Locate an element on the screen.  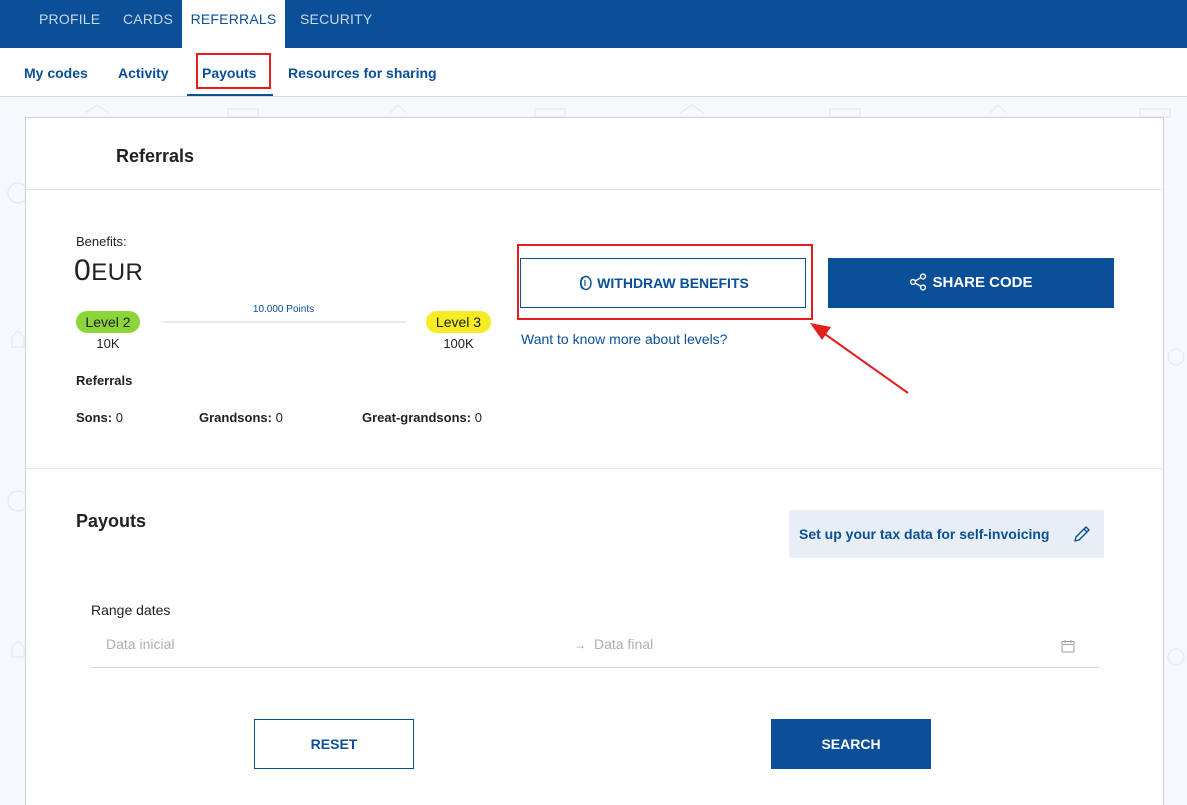
level-progress-bar is located at coordinates (283, 322).